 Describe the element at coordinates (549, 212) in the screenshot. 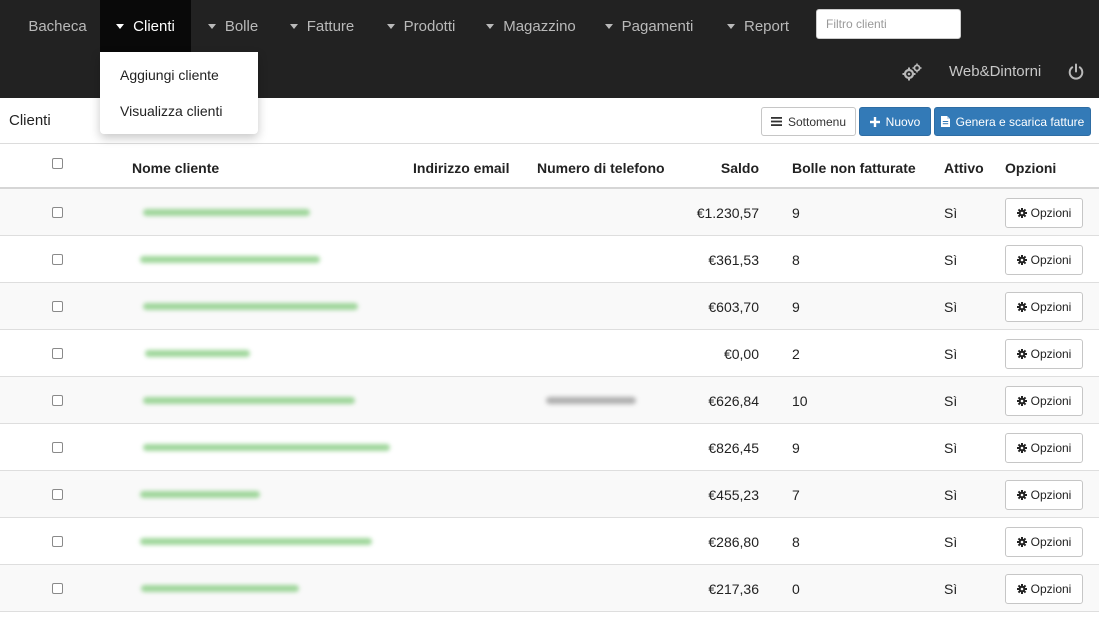

I see `table-row: €1.230,57 9 Sì Opzioni` at that location.